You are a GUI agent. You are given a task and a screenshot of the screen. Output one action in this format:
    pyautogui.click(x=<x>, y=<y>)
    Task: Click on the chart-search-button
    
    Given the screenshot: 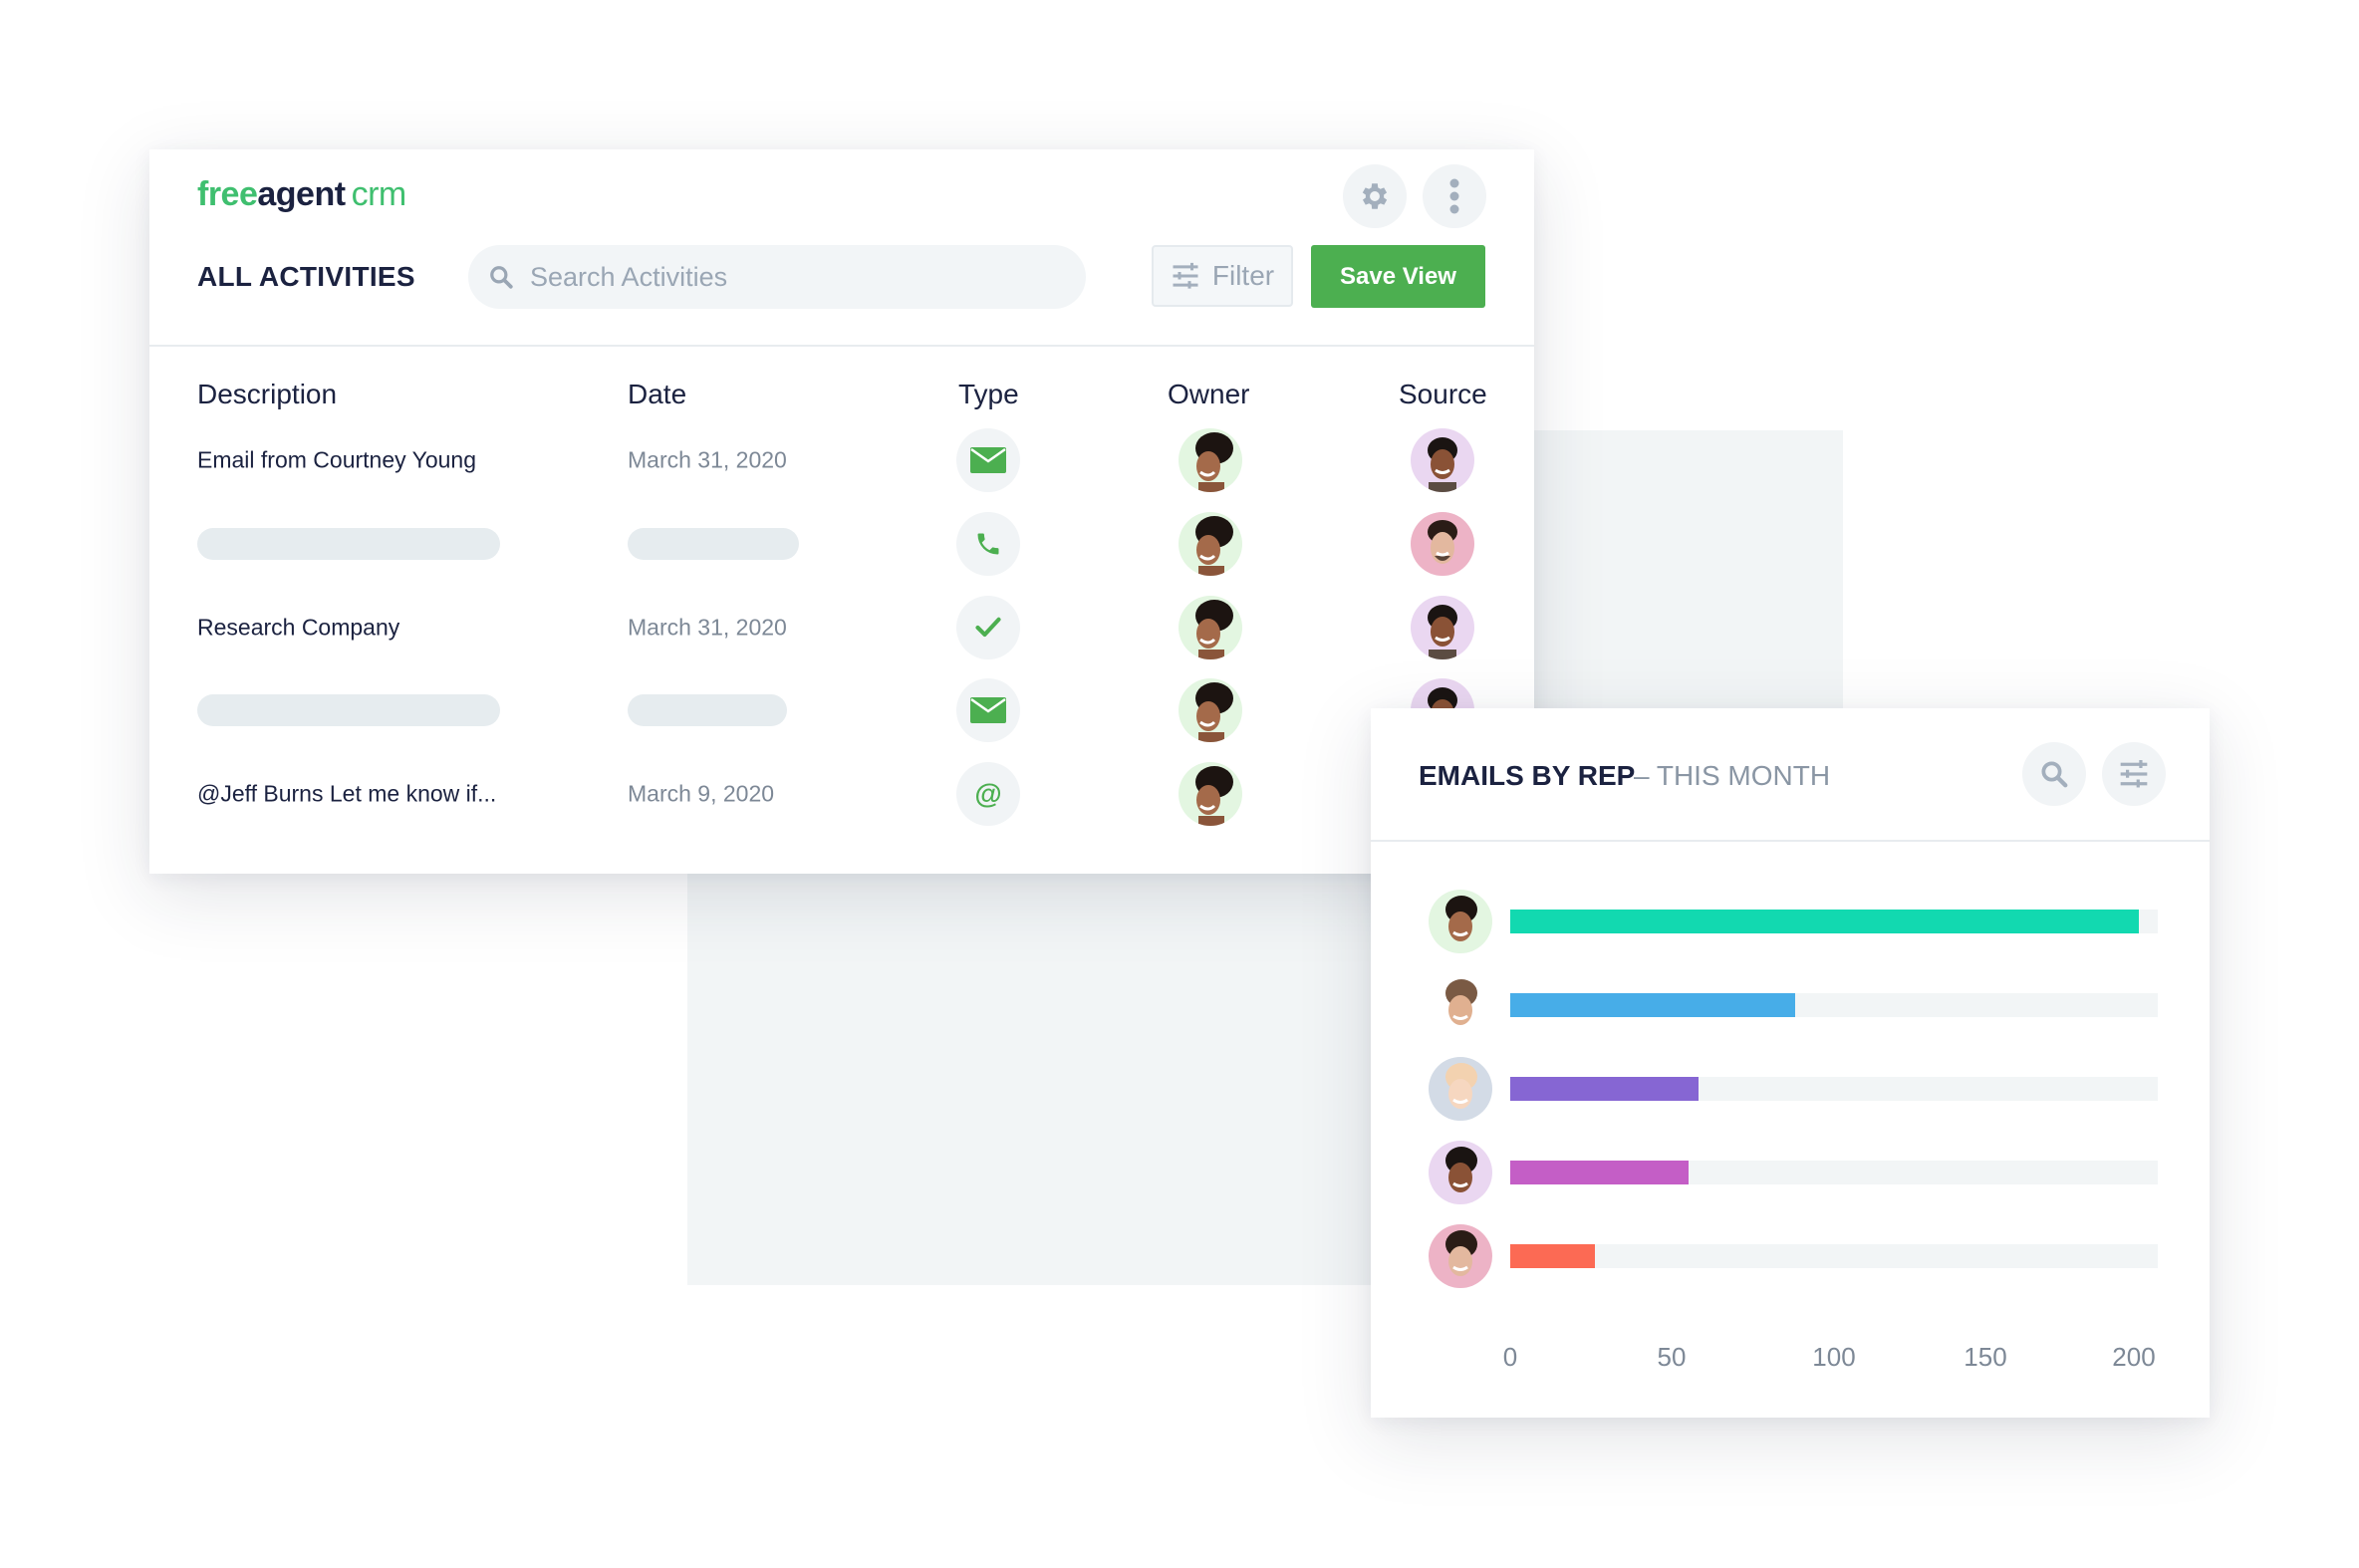 What is the action you would take?
    pyautogui.click(x=2054, y=774)
    